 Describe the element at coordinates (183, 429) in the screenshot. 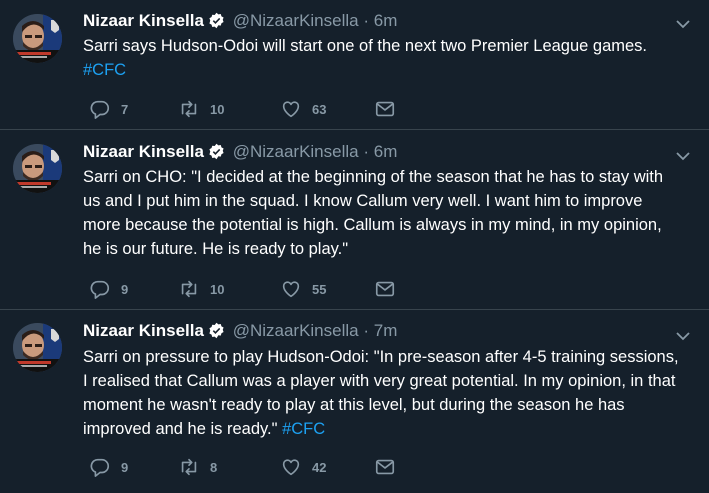

I see `tweet-text-line: improved and he is ready."` at that location.